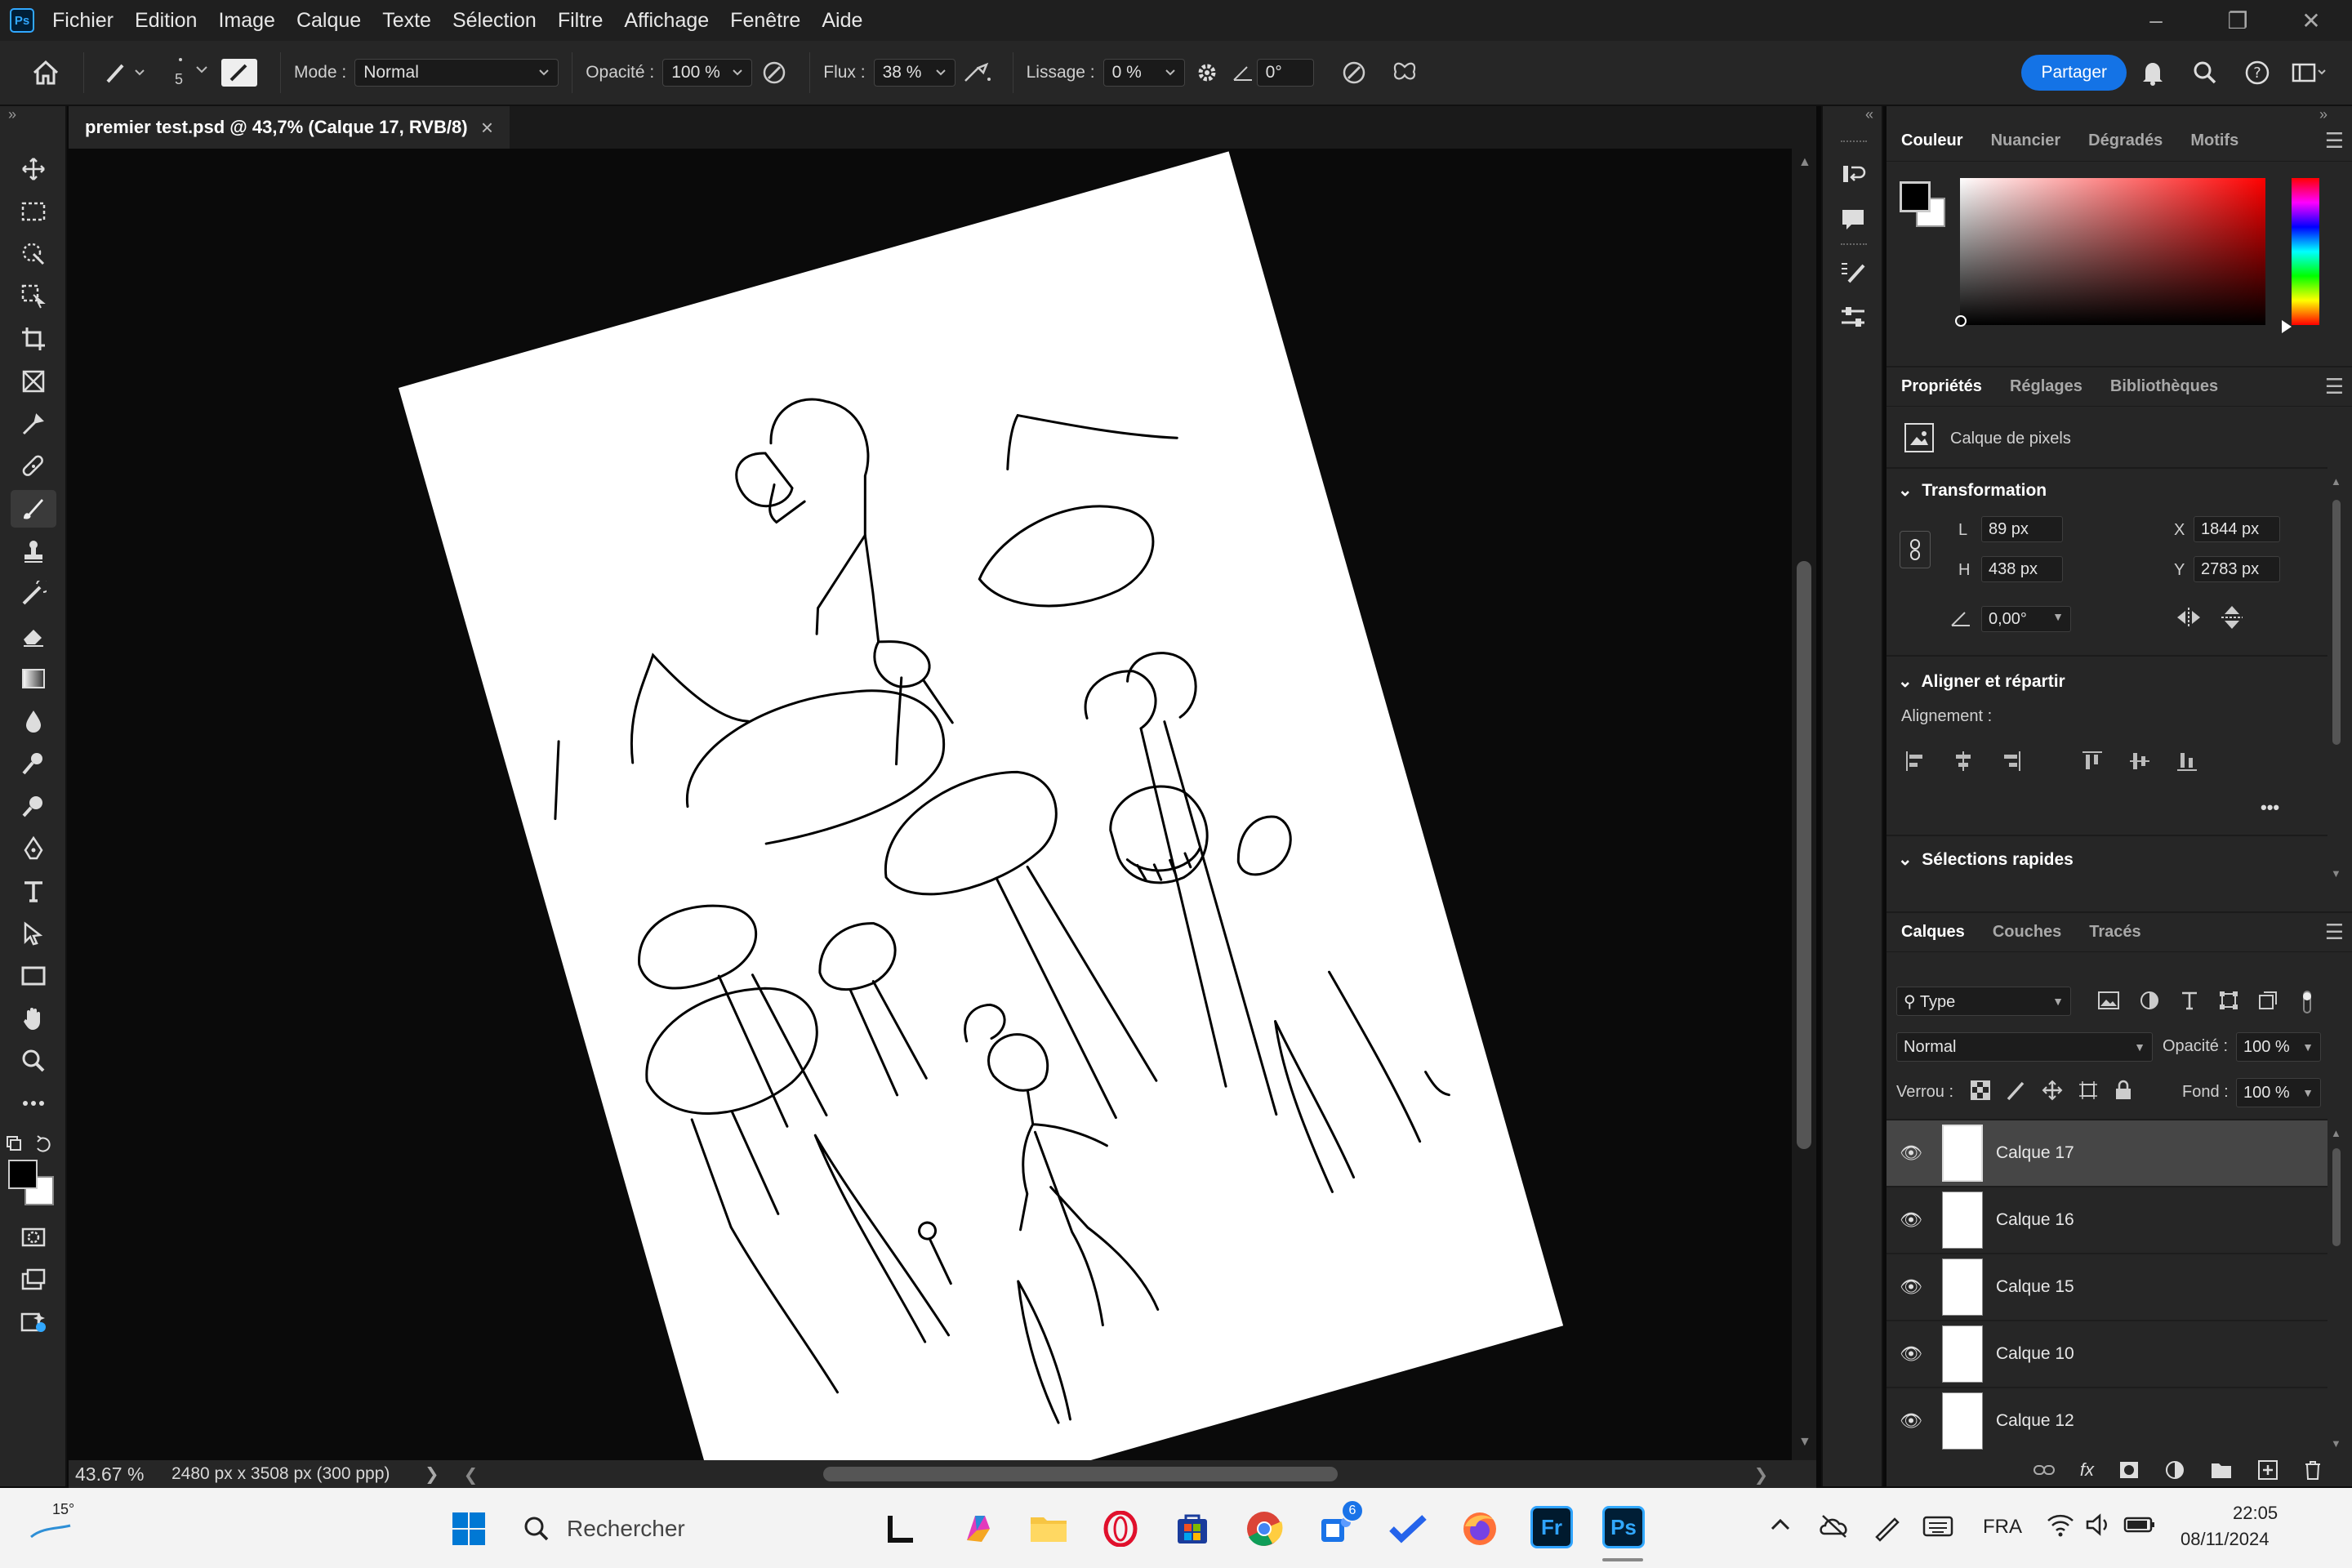 This screenshot has width=2352, height=1568. Describe the element at coordinates (2267, 1470) in the screenshot. I see `new-layer-icon` at that location.